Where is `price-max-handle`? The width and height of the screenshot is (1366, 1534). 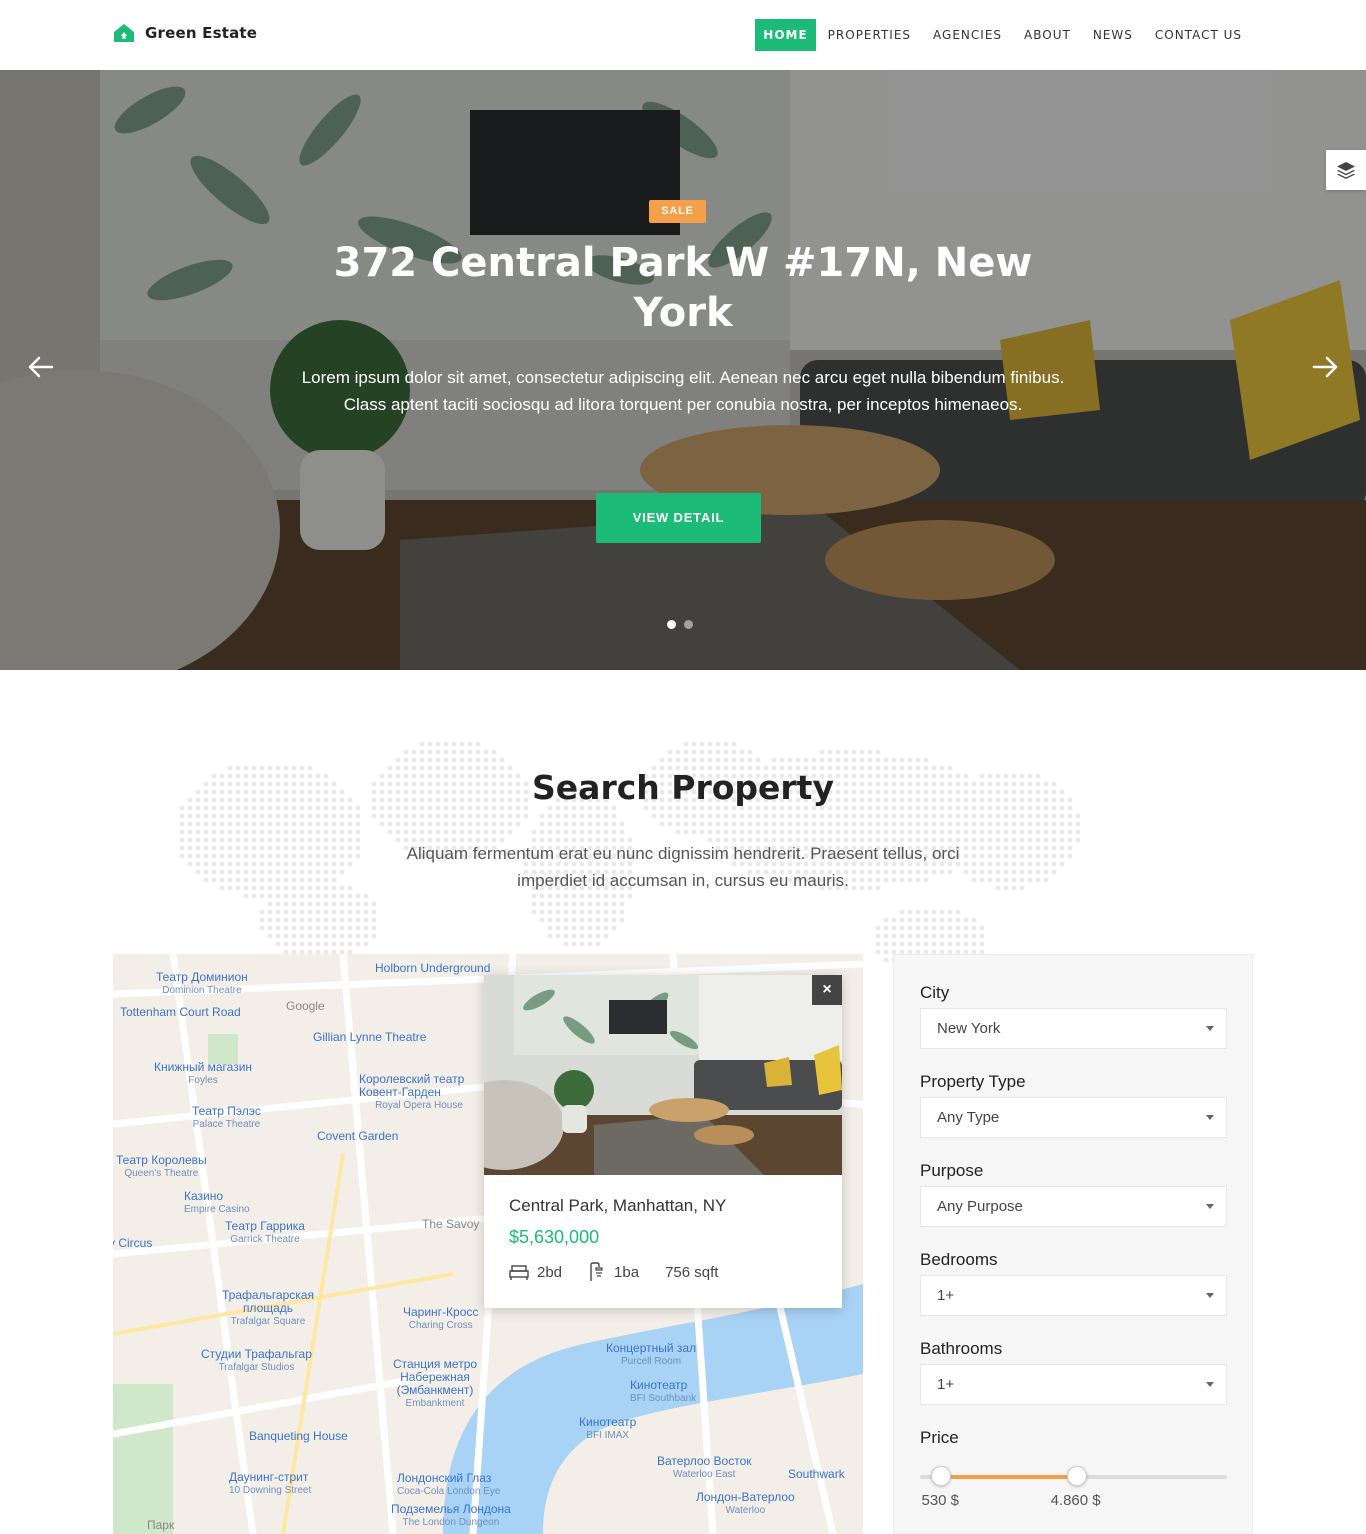
price-max-handle is located at coordinates (1076, 1476).